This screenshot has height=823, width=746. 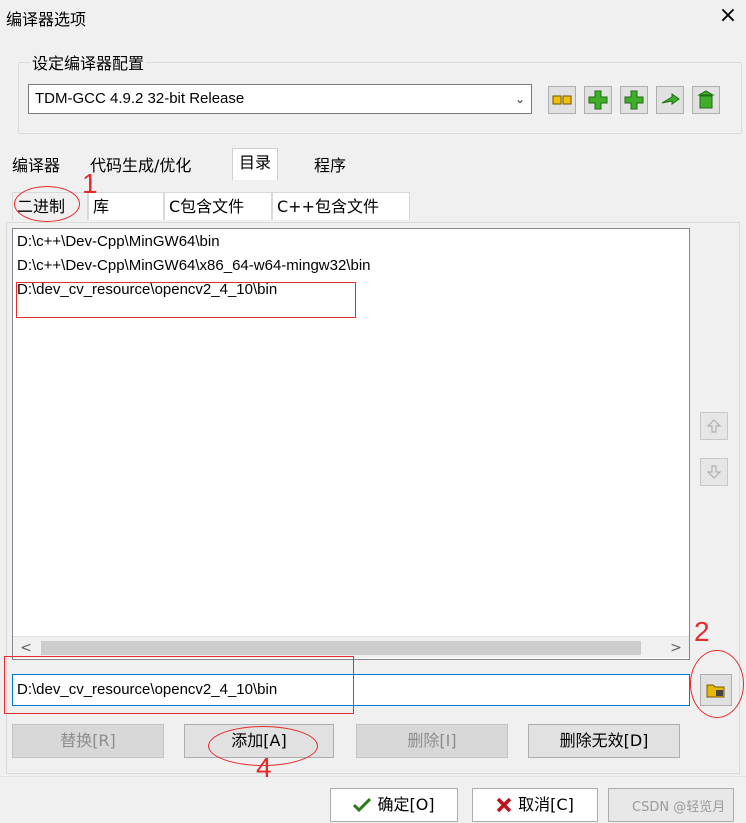 I want to click on subtab-c-includes: C包含文件, so click(x=218, y=206).